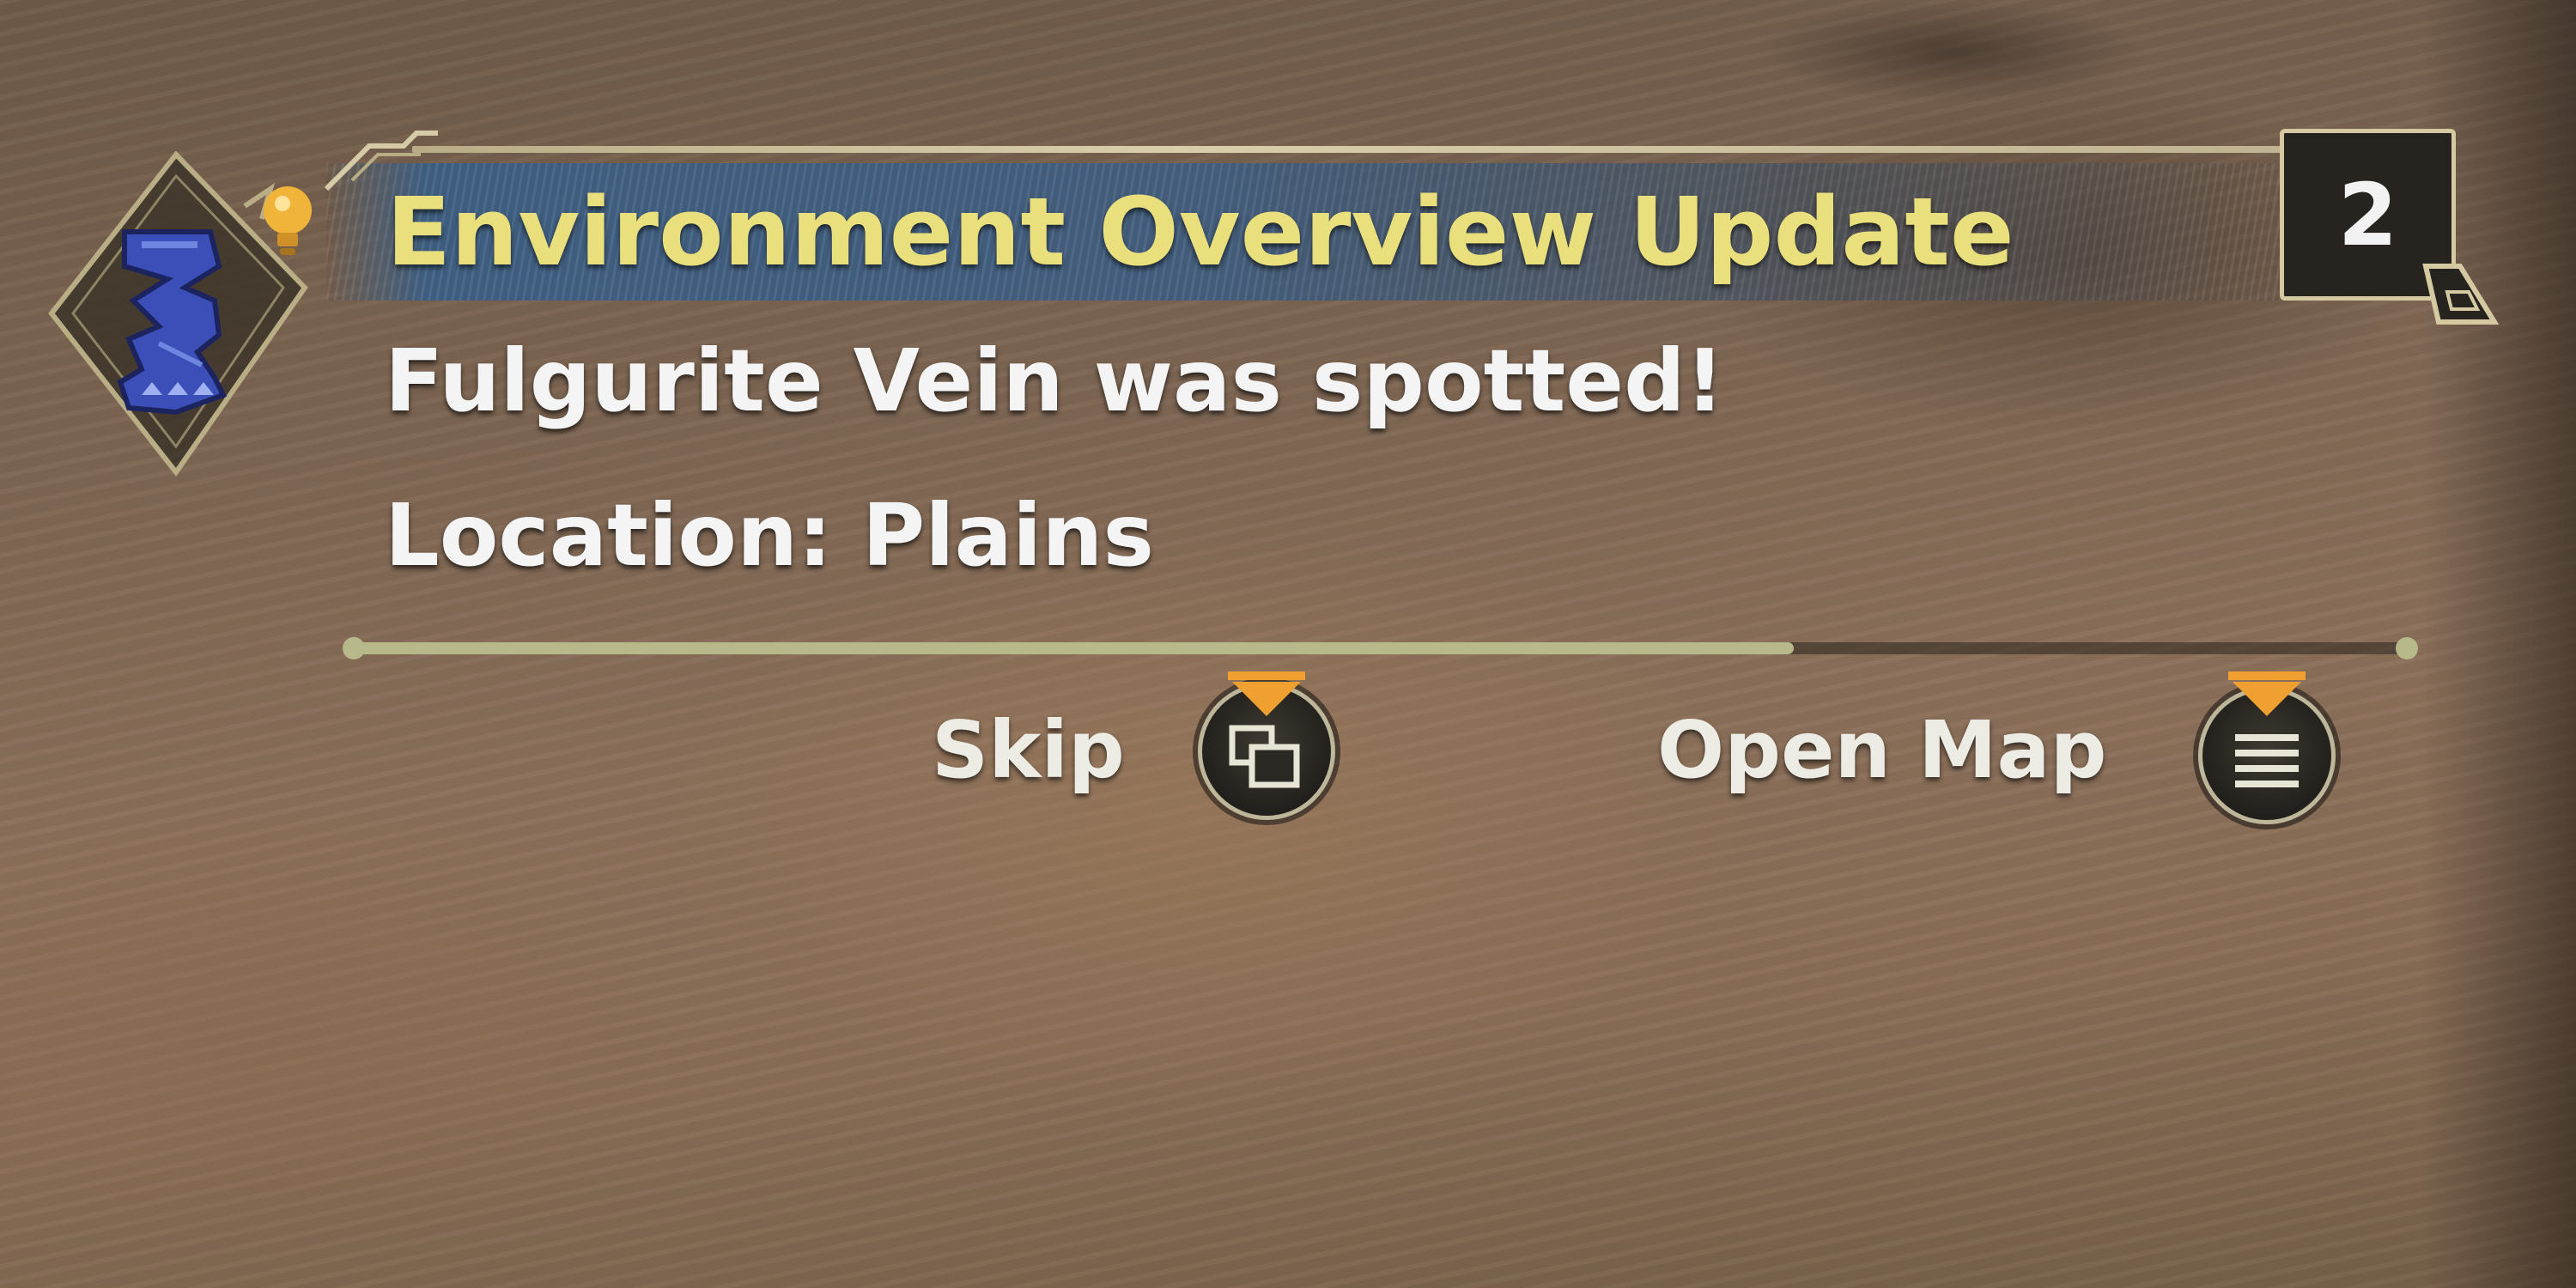 The width and height of the screenshot is (2576, 1288). I want to click on background-shadow-top, so click(1953, 52).